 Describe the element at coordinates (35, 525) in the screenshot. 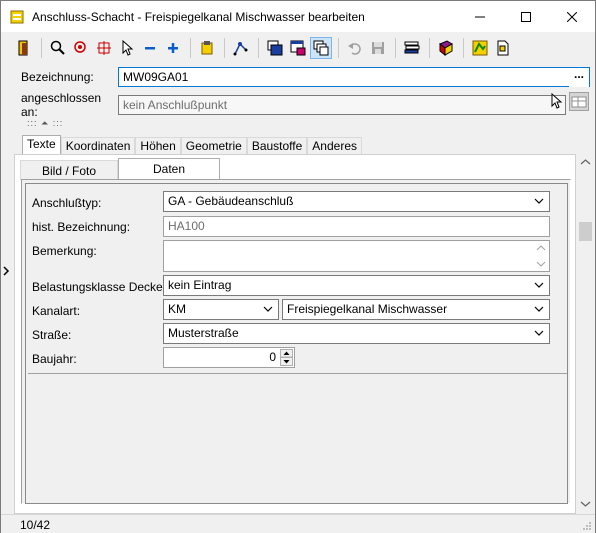

I see `record-counter: 10/42` at that location.